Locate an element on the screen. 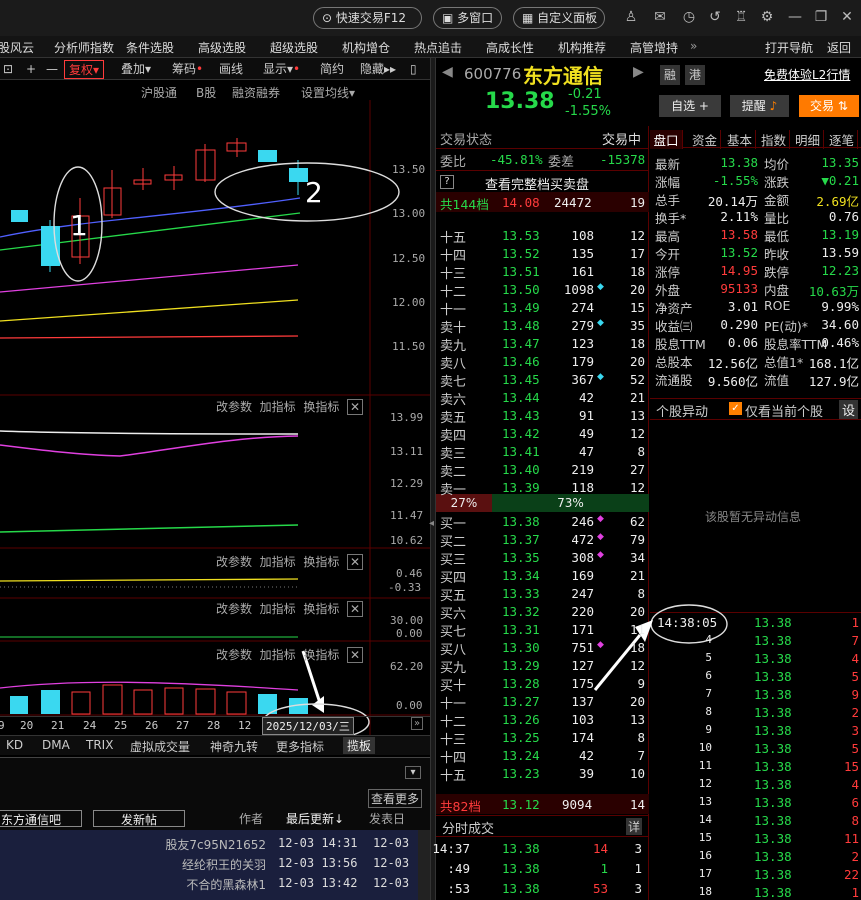 The image size is (861, 900). quick-trade-button: ⊙ 快速交易F12 is located at coordinates (367, 18).